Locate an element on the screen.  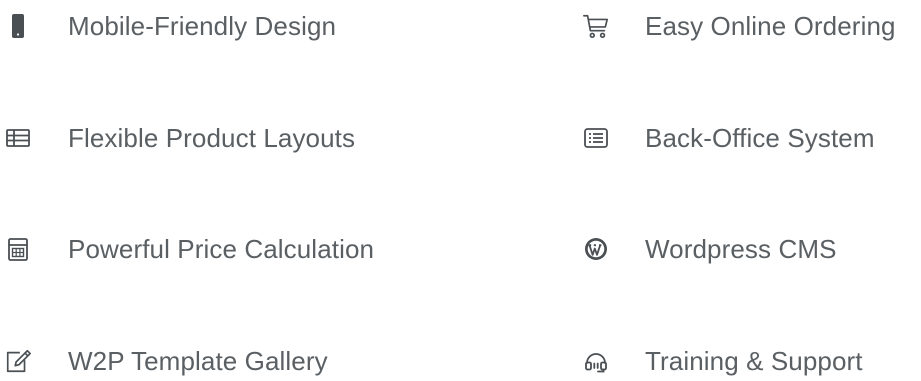
shopping-cart-icon is located at coordinates (596, 26).